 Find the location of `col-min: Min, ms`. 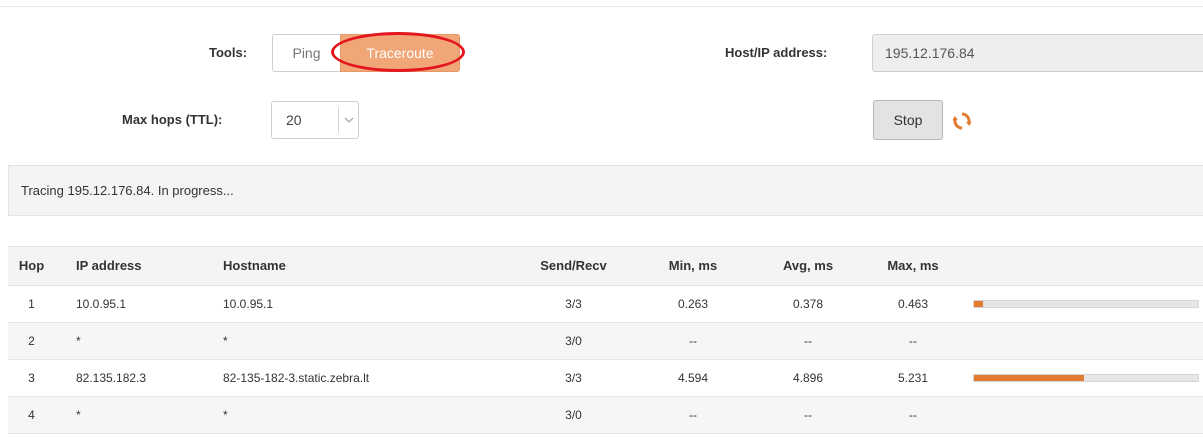

col-min: Min, ms is located at coordinates (693, 265).